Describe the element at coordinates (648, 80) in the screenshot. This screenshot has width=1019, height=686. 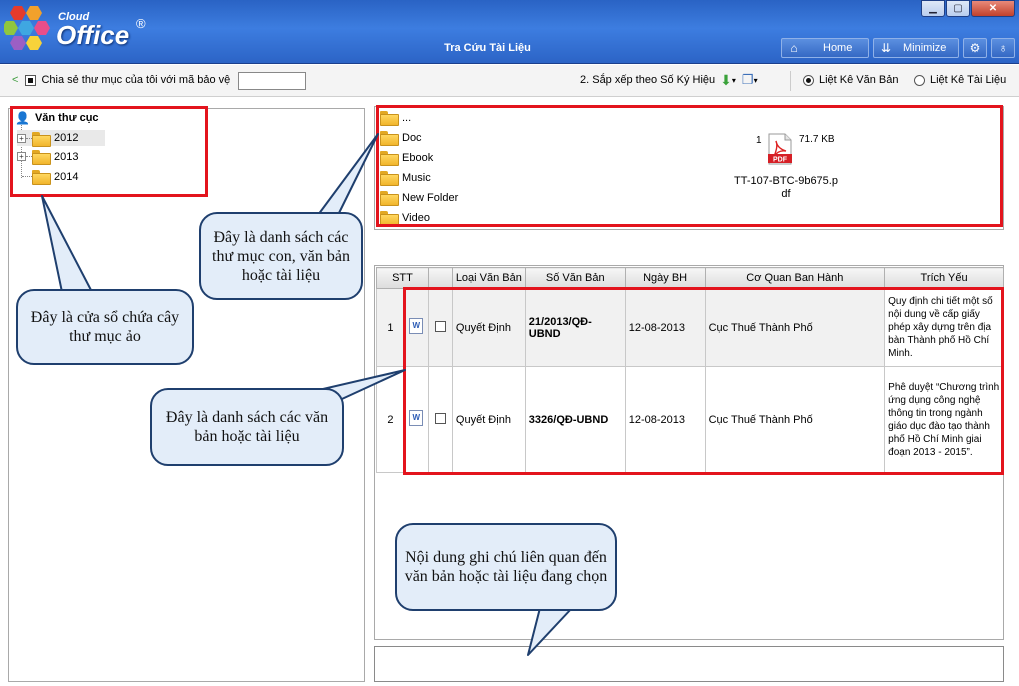
I see `sort-label: 2. Sắp xếp theo Số Ký Hiệu` at that location.